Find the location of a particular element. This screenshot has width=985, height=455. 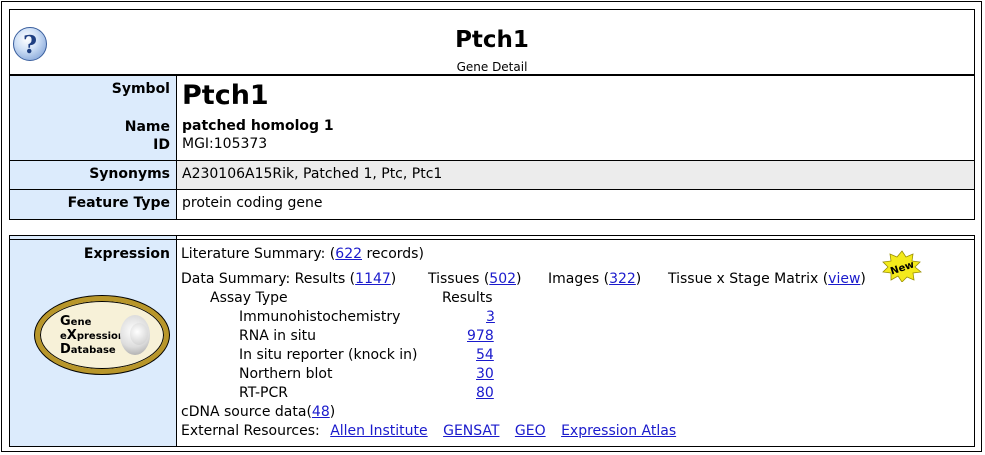

assay-name: Immunohistochemistry is located at coordinates (320, 317).